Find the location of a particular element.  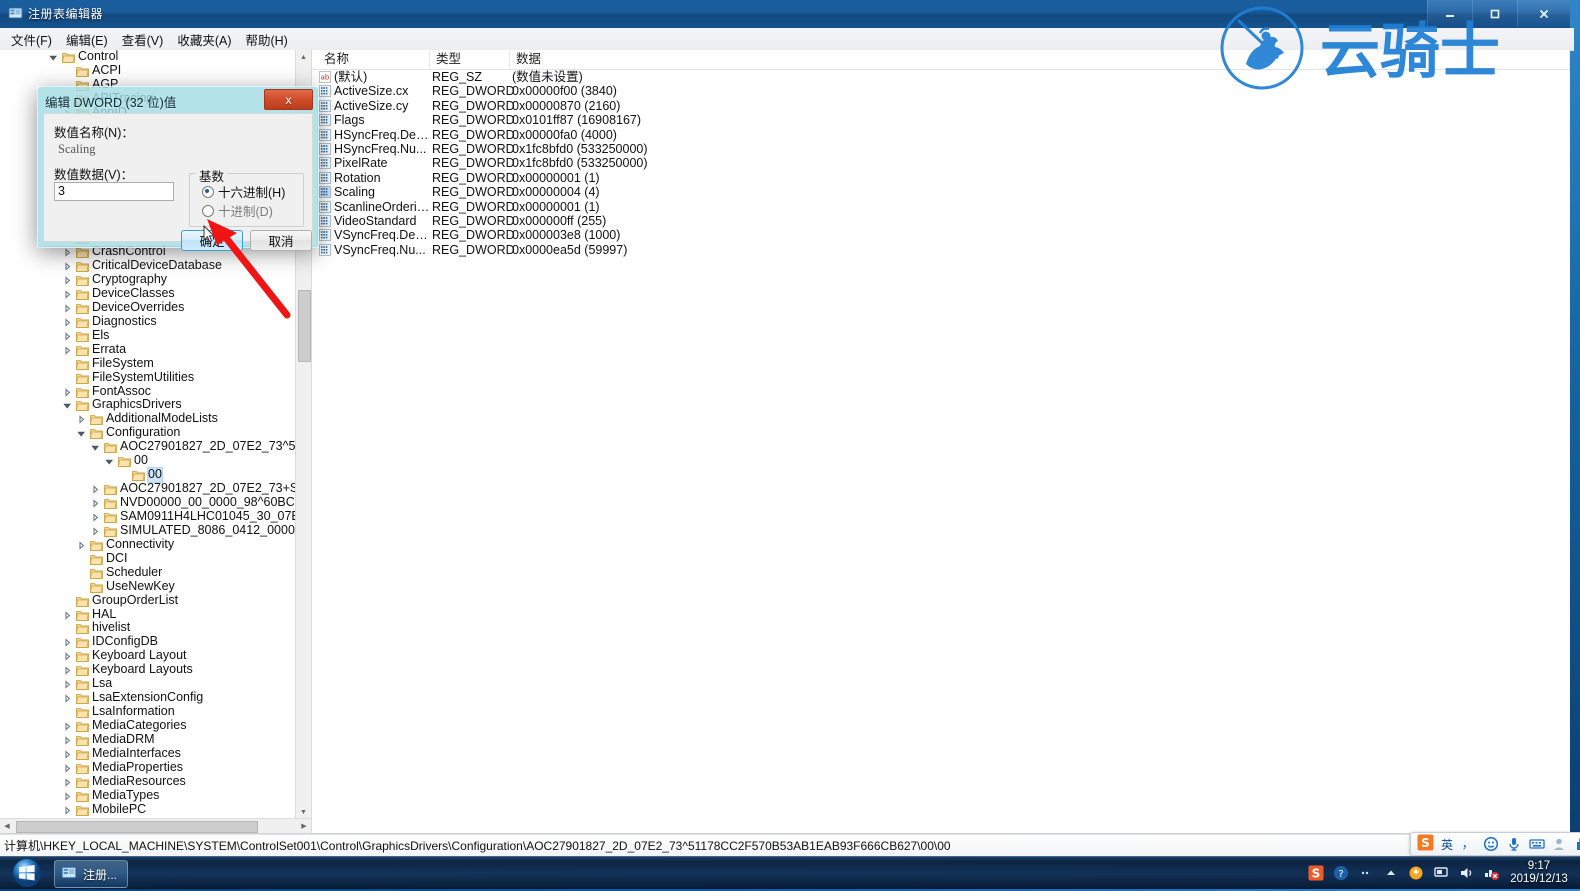

value-data-input: 3 is located at coordinates (114, 191).